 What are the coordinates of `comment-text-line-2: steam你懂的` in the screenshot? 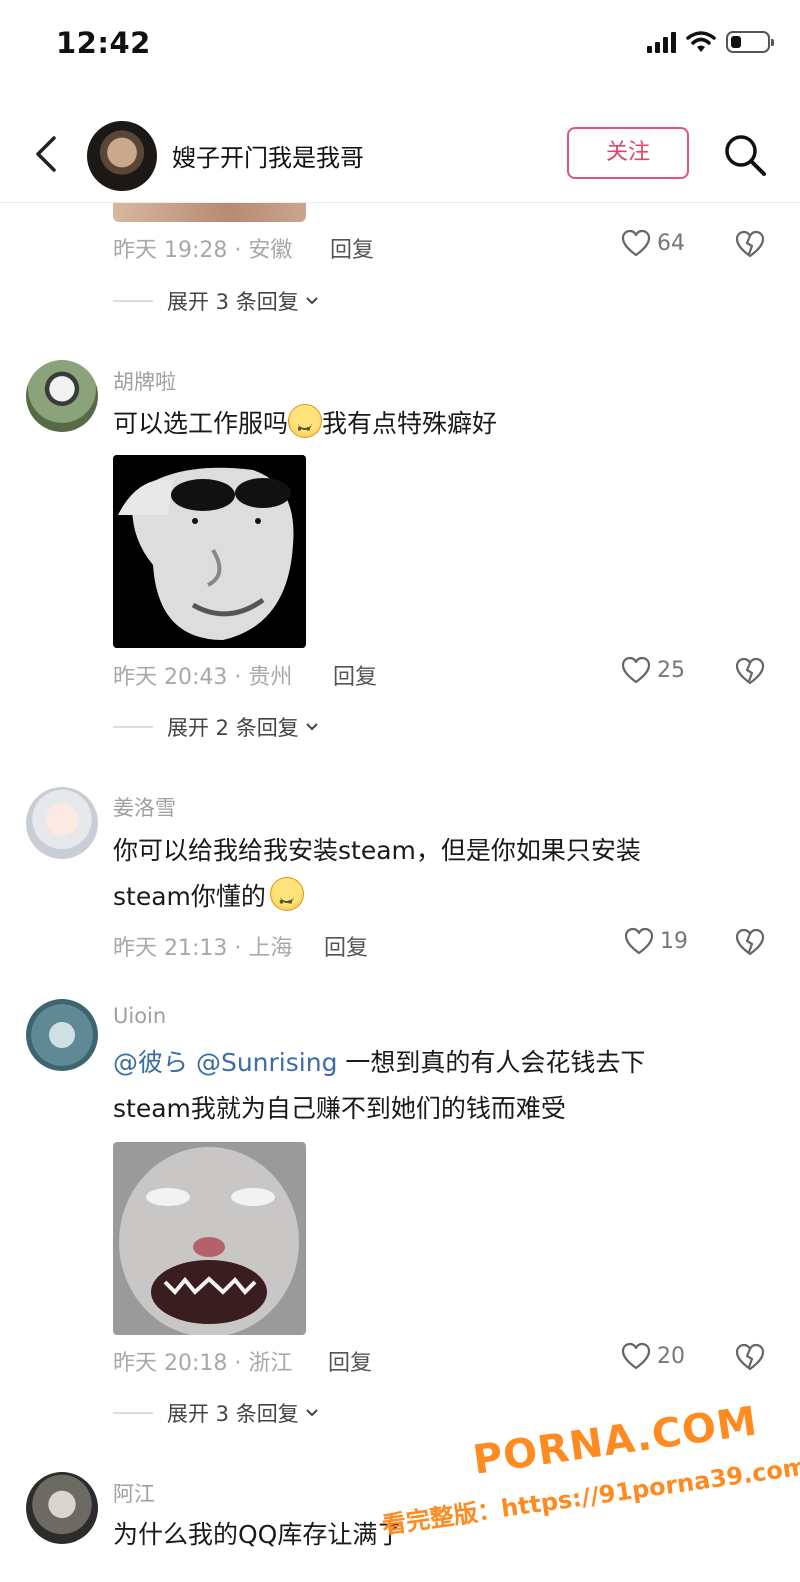 It's located at (433, 900).